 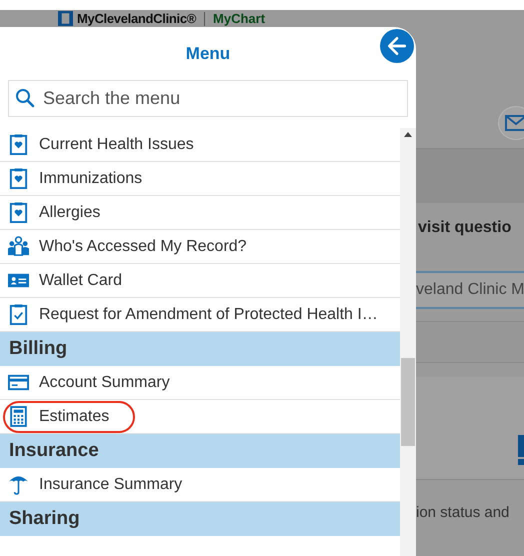 What do you see at coordinates (463, 512) in the screenshot?
I see `page-text: ion status and` at bounding box center [463, 512].